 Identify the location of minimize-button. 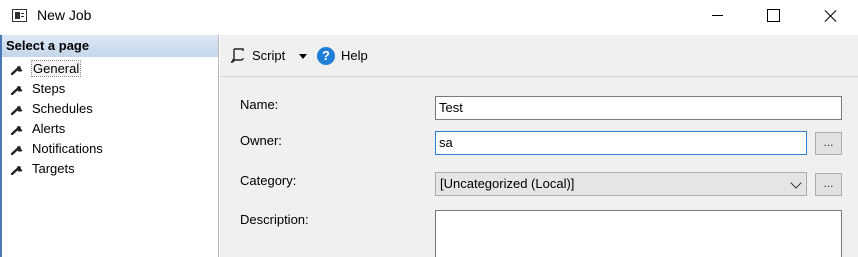
(716, 16).